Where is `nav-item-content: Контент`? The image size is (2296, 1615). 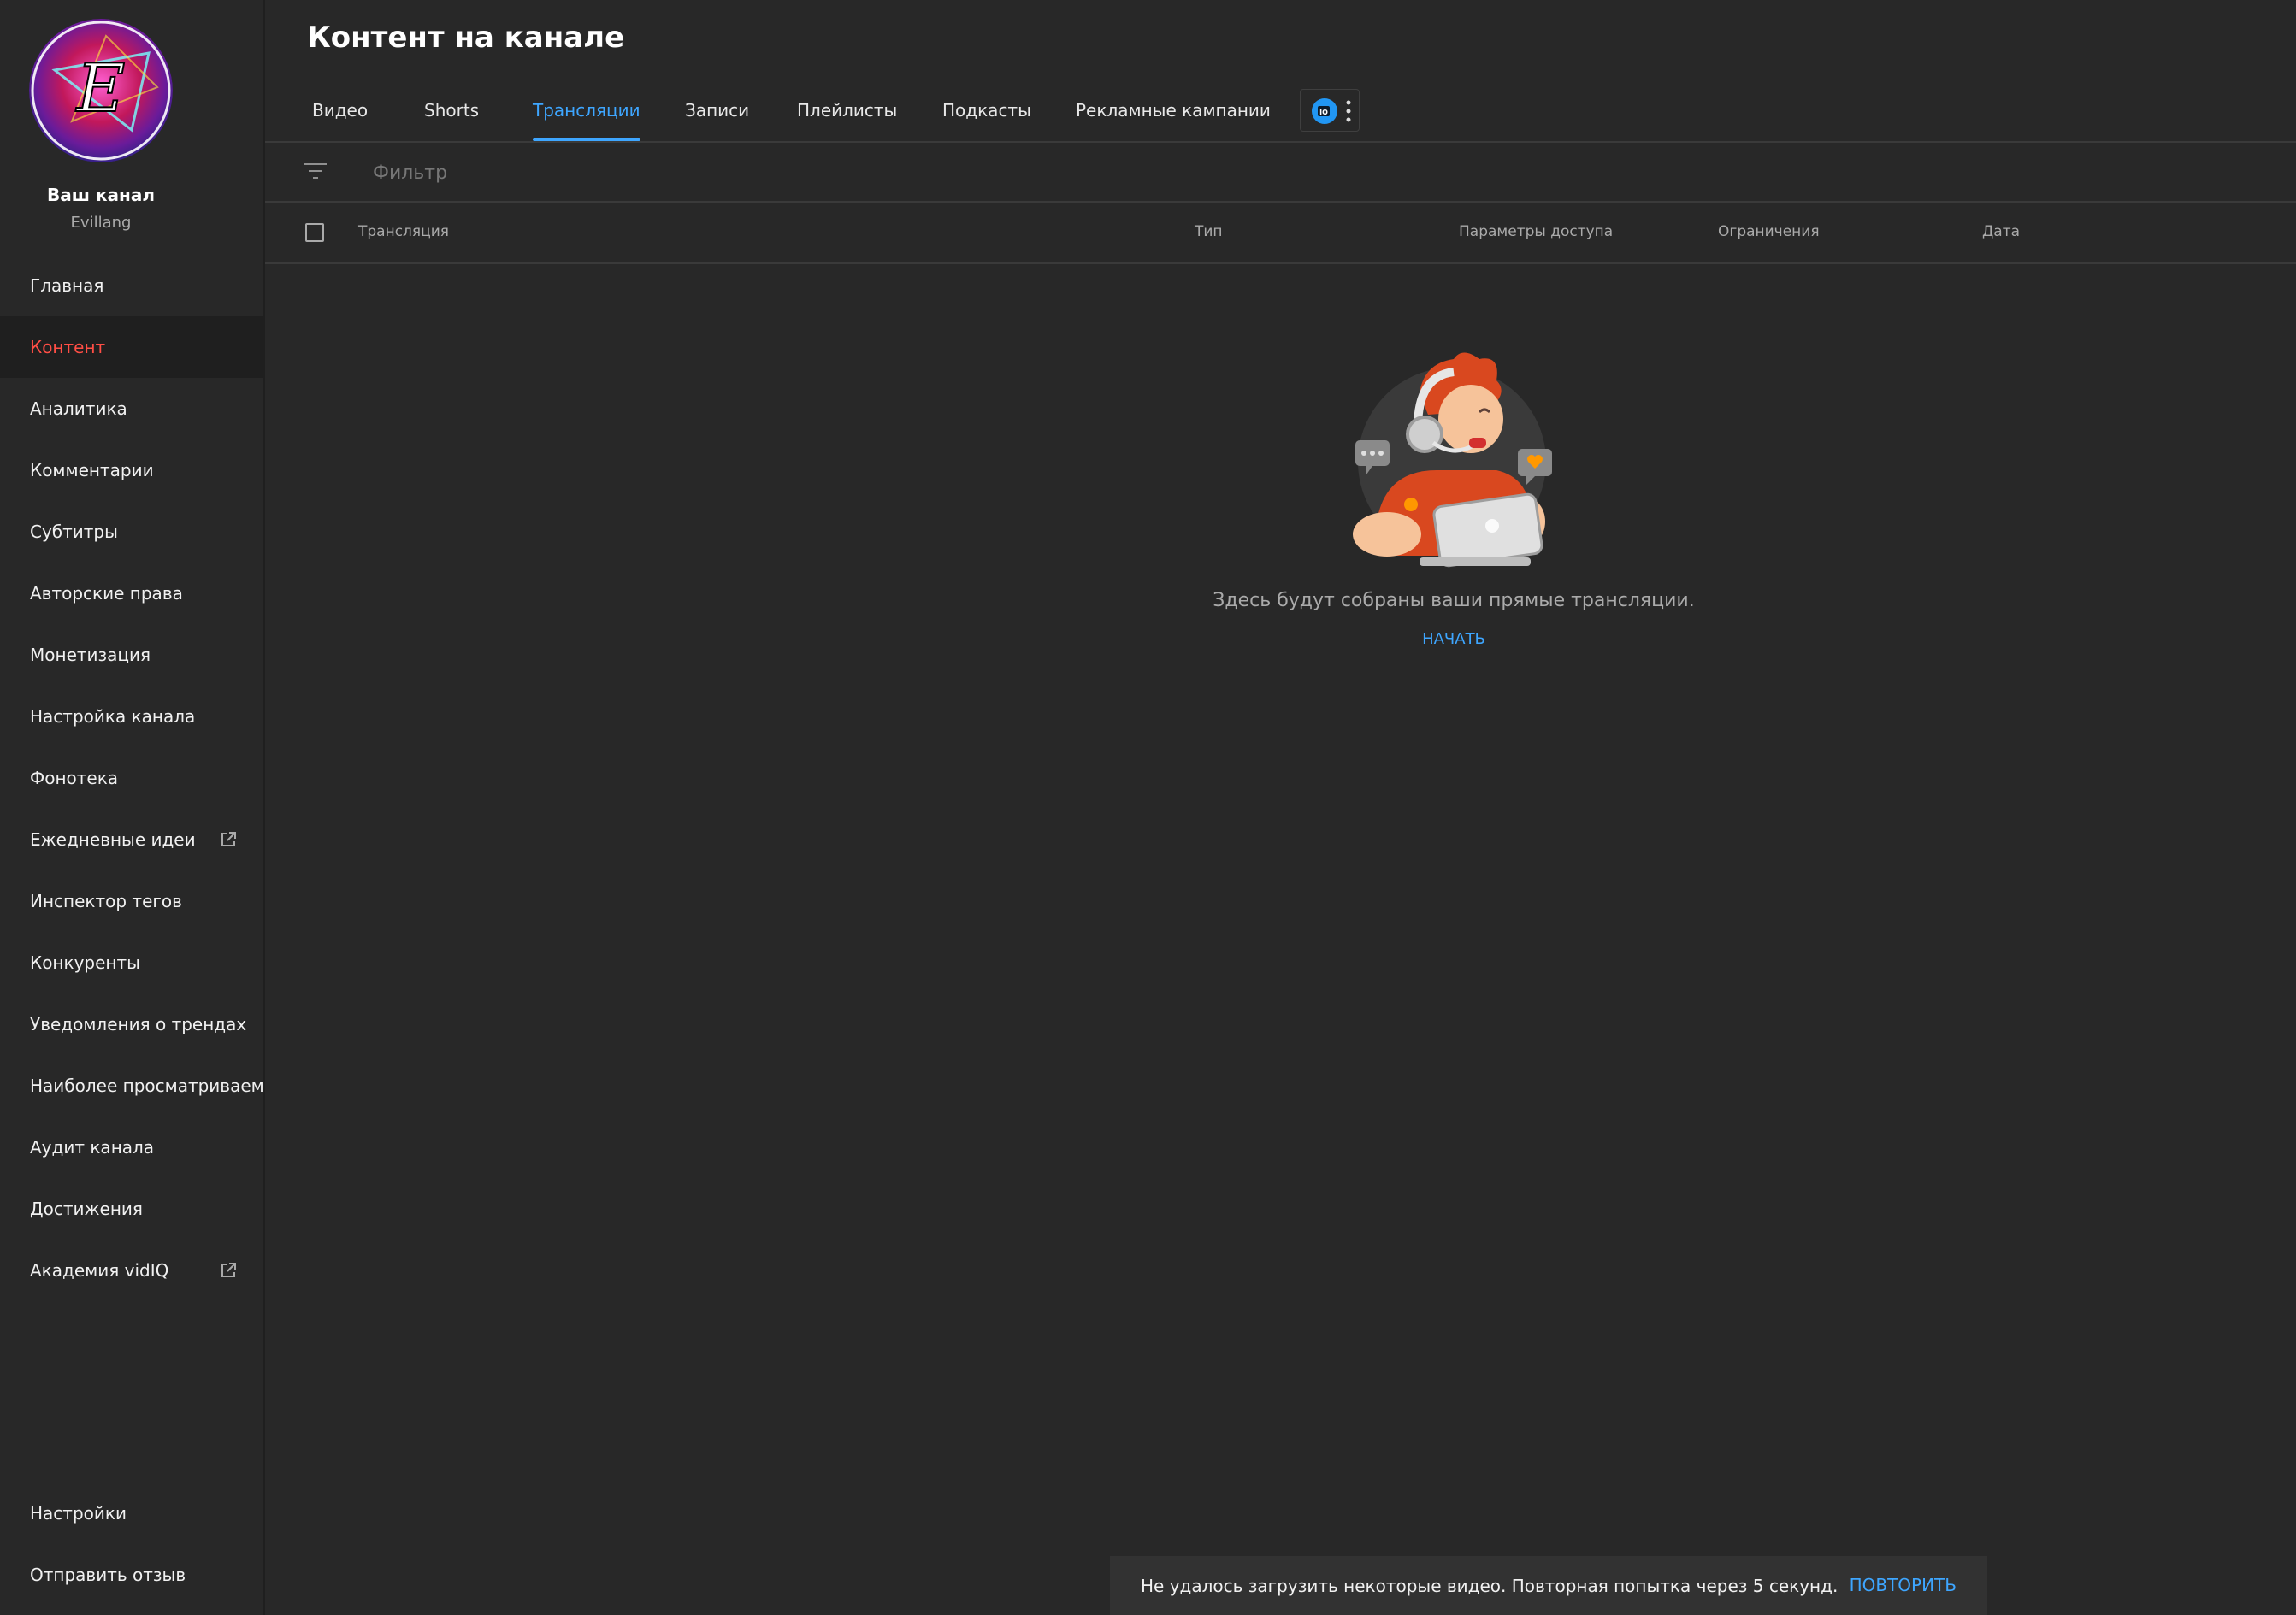
nav-item-content: Контент is located at coordinates (131, 347).